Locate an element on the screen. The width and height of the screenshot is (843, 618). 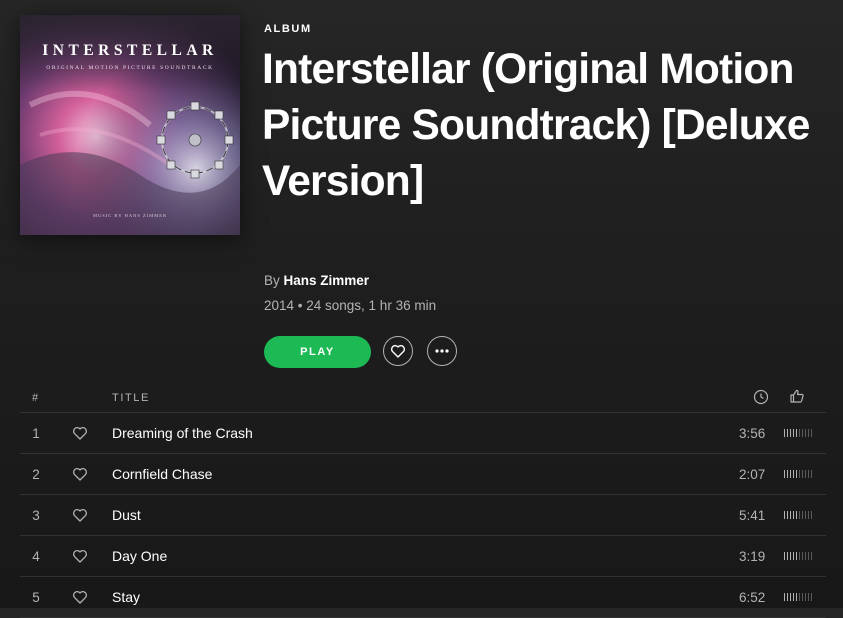
artist-link: Hans Zimmer is located at coordinates (327, 280).